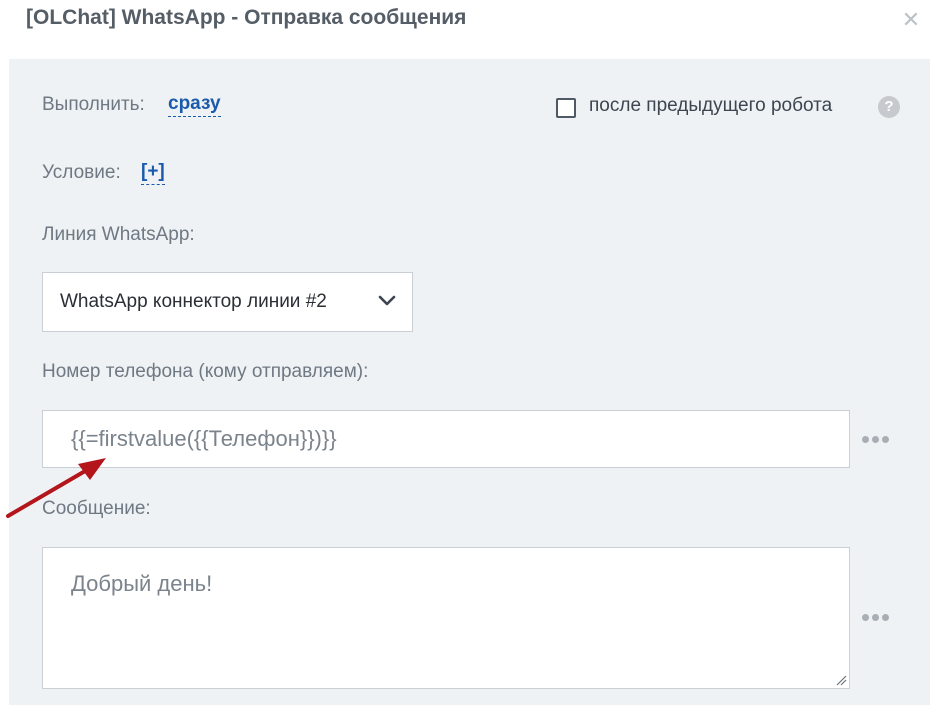 The image size is (930, 705). Describe the element at coordinates (153, 173) in the screenshot. I see `add-condition-link: [+]` at that location.